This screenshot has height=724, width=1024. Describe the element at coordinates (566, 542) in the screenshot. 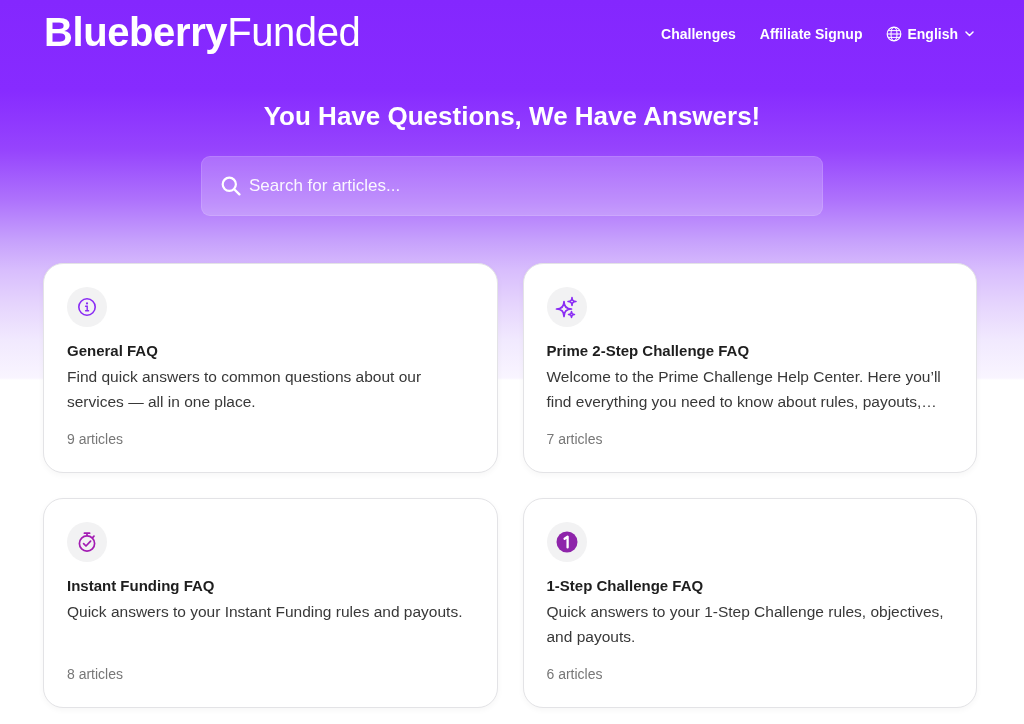

I see `number-one-icon` at that location.